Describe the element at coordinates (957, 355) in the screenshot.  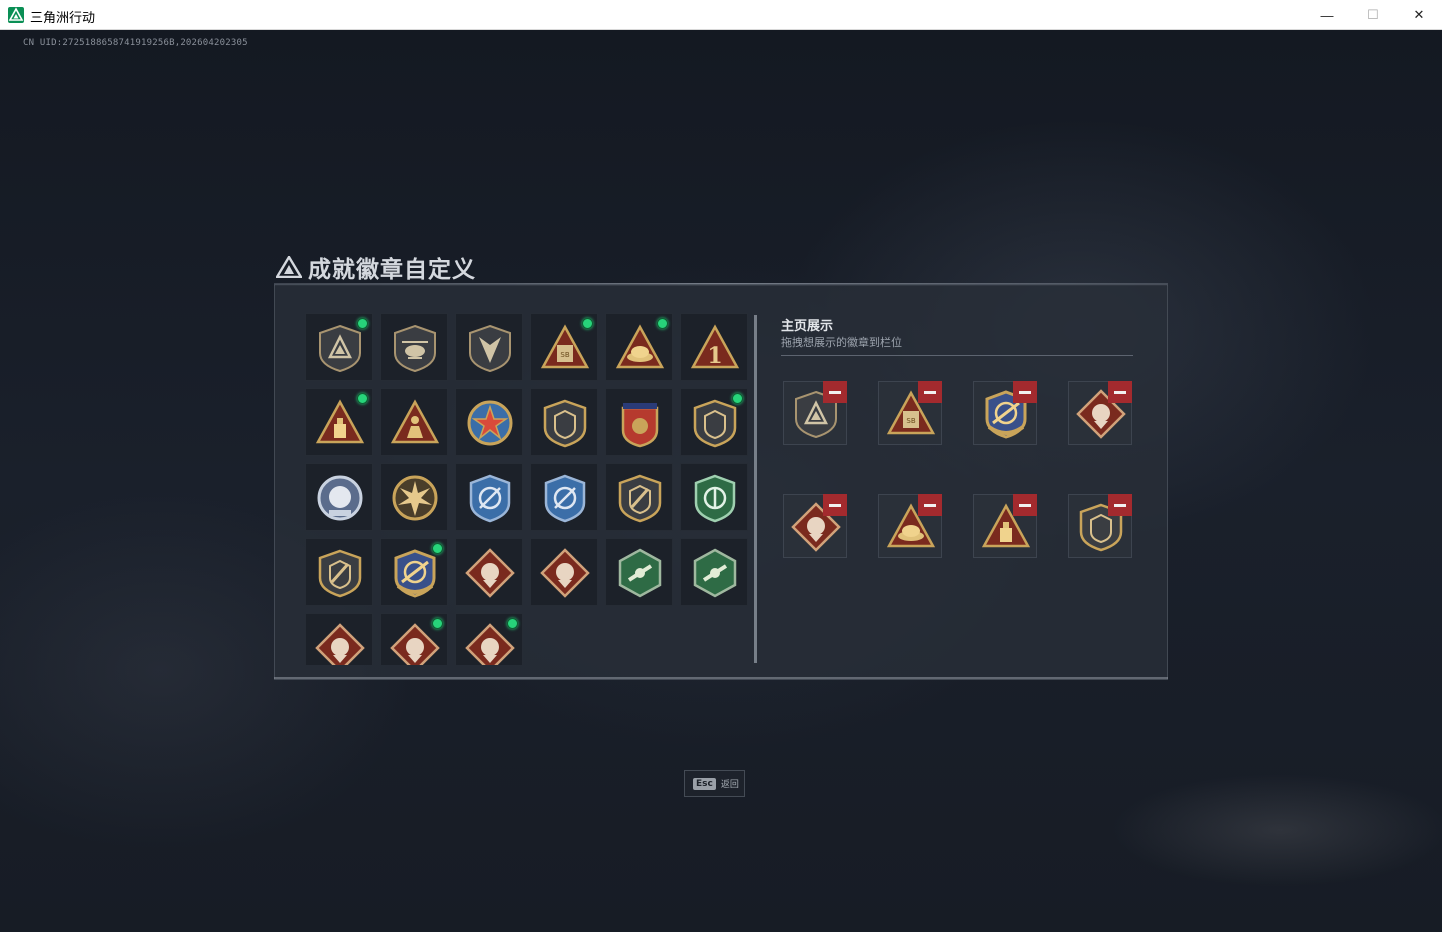
I see `showcase-divider` at that location.